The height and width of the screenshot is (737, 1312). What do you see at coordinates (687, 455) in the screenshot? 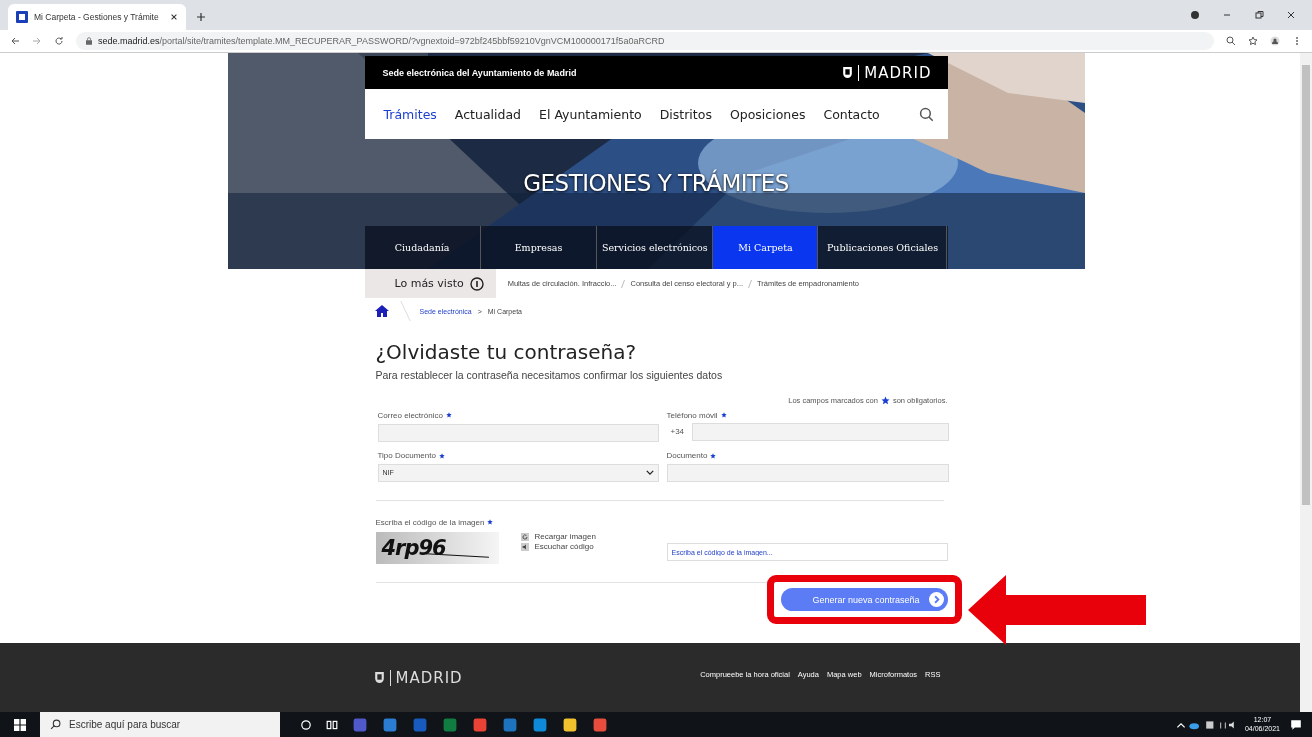
I see `field-label: Documento` at bounding box center [687, 455].